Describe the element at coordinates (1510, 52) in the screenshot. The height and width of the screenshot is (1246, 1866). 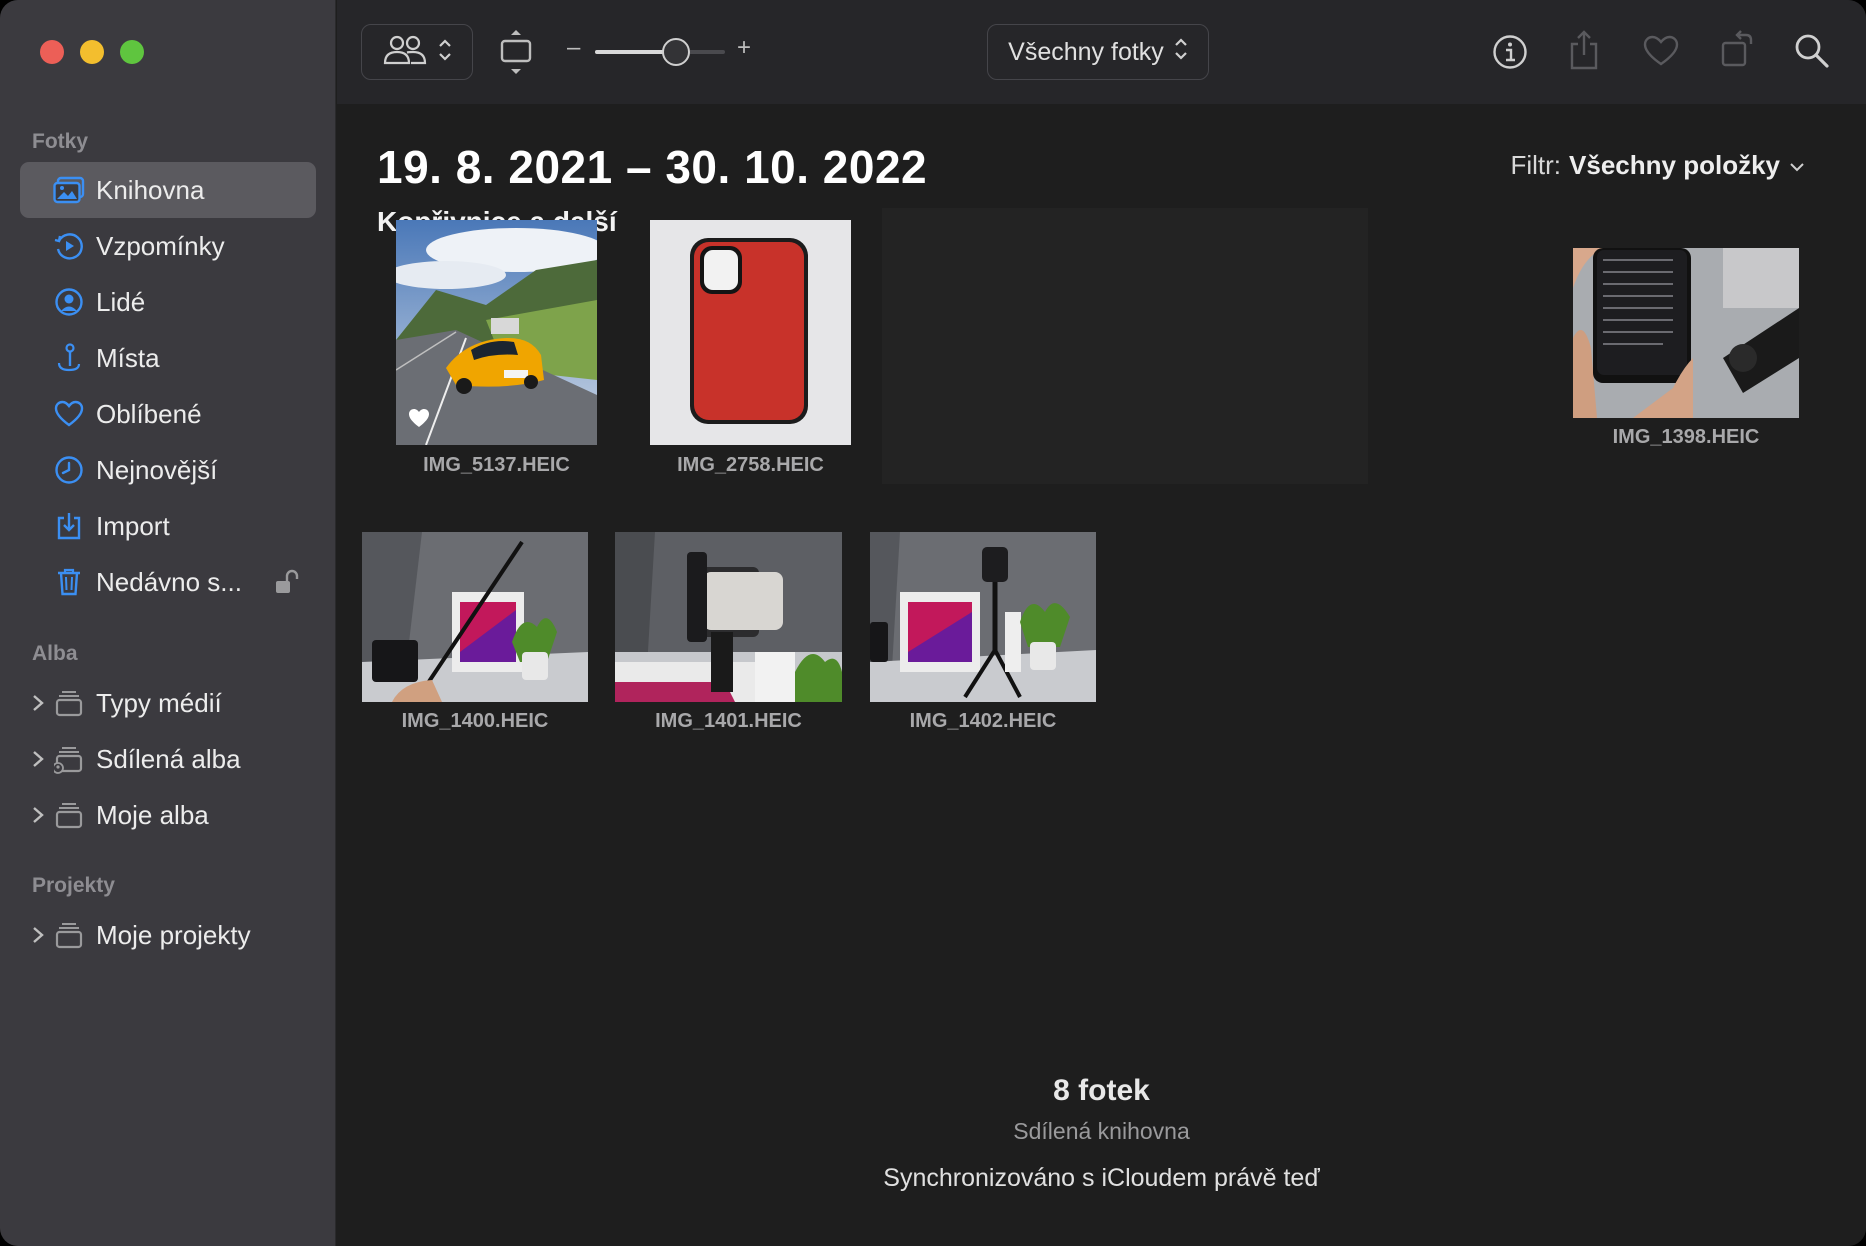
I see `info-icon` at that location.